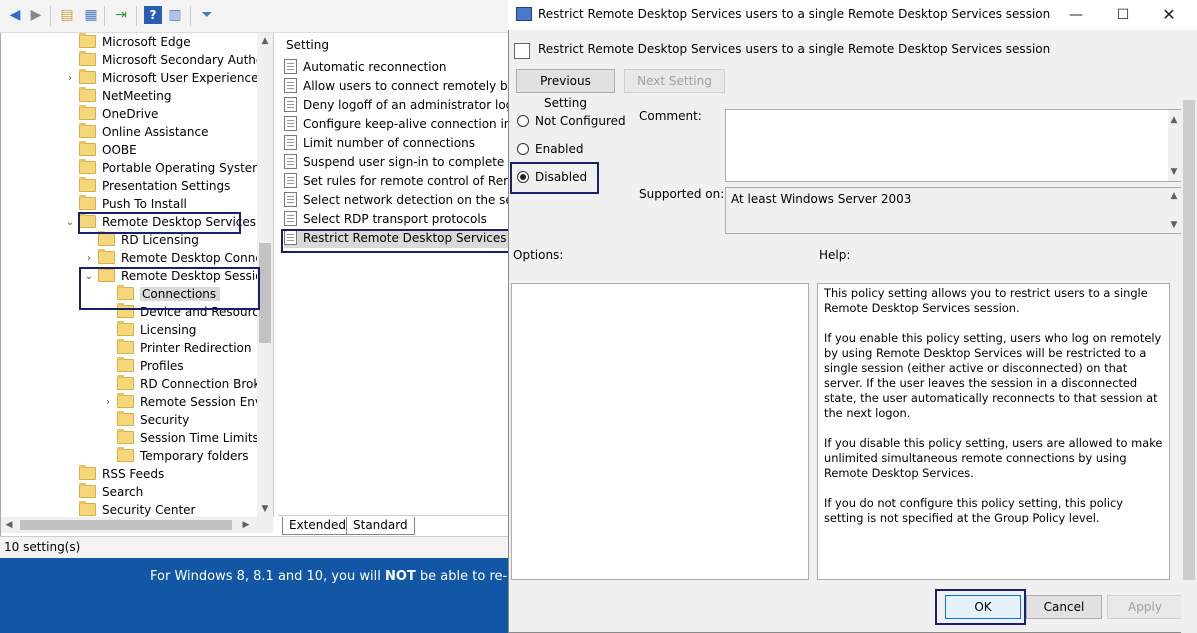  I want to click on next-setting-button: Next Setting, so click(674, 81).